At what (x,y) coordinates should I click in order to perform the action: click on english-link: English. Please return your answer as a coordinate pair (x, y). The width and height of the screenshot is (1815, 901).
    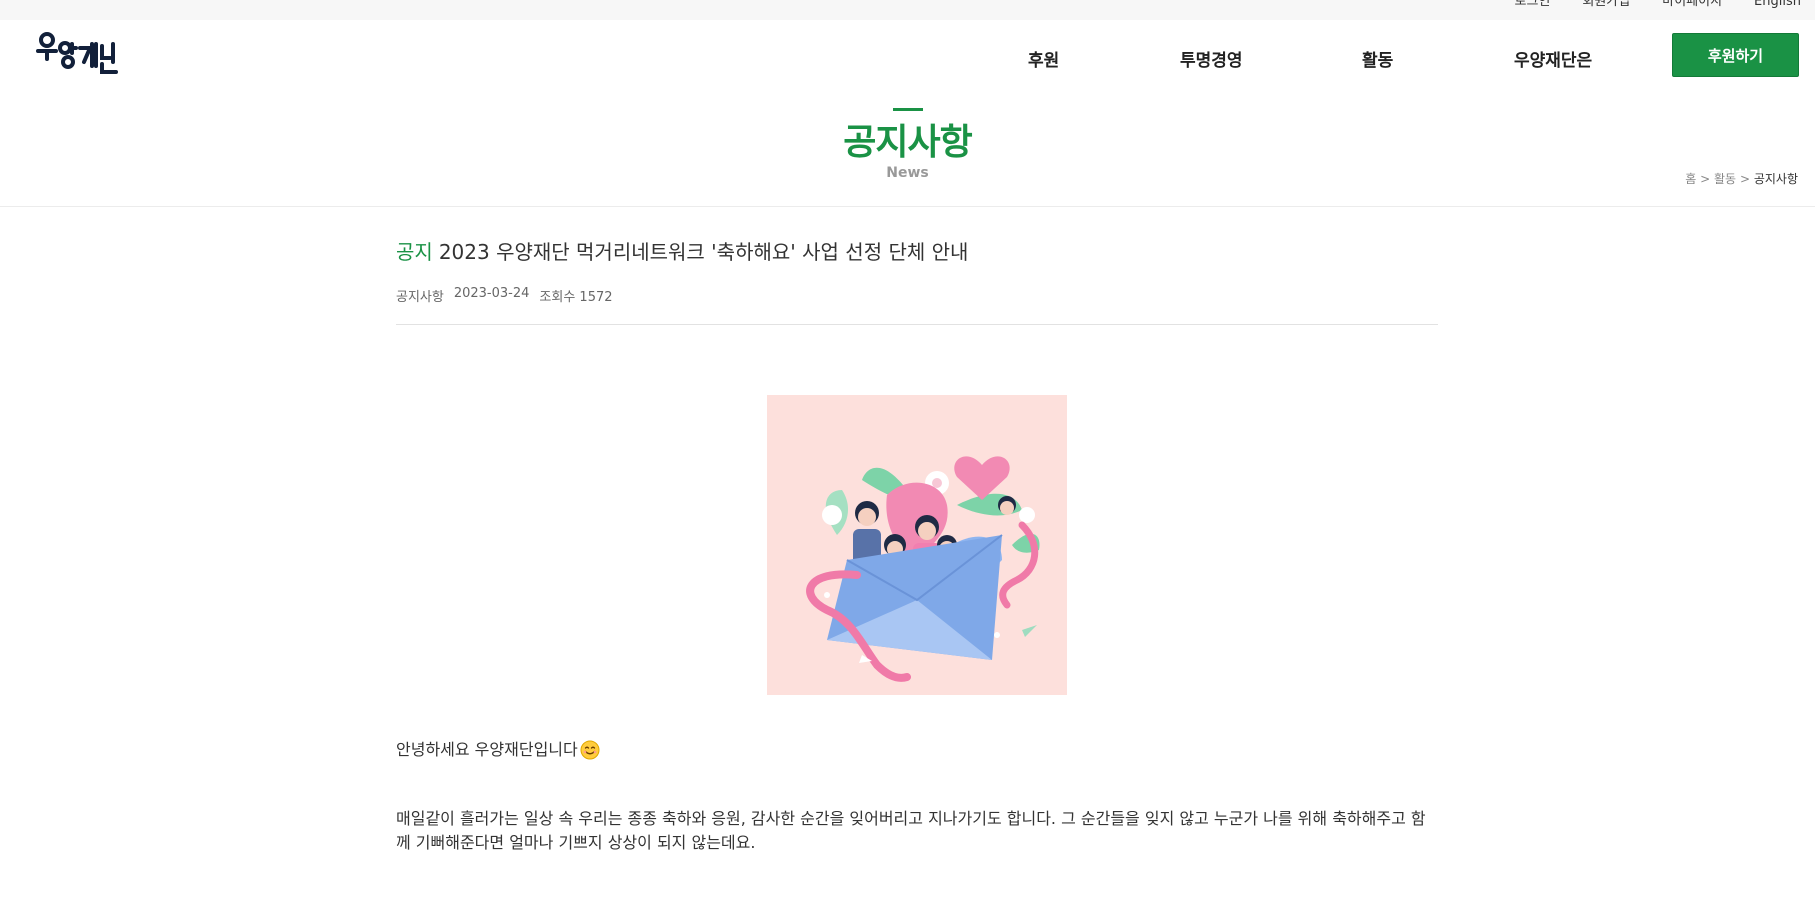
    Looking at the image, I should click on (1777, 5).